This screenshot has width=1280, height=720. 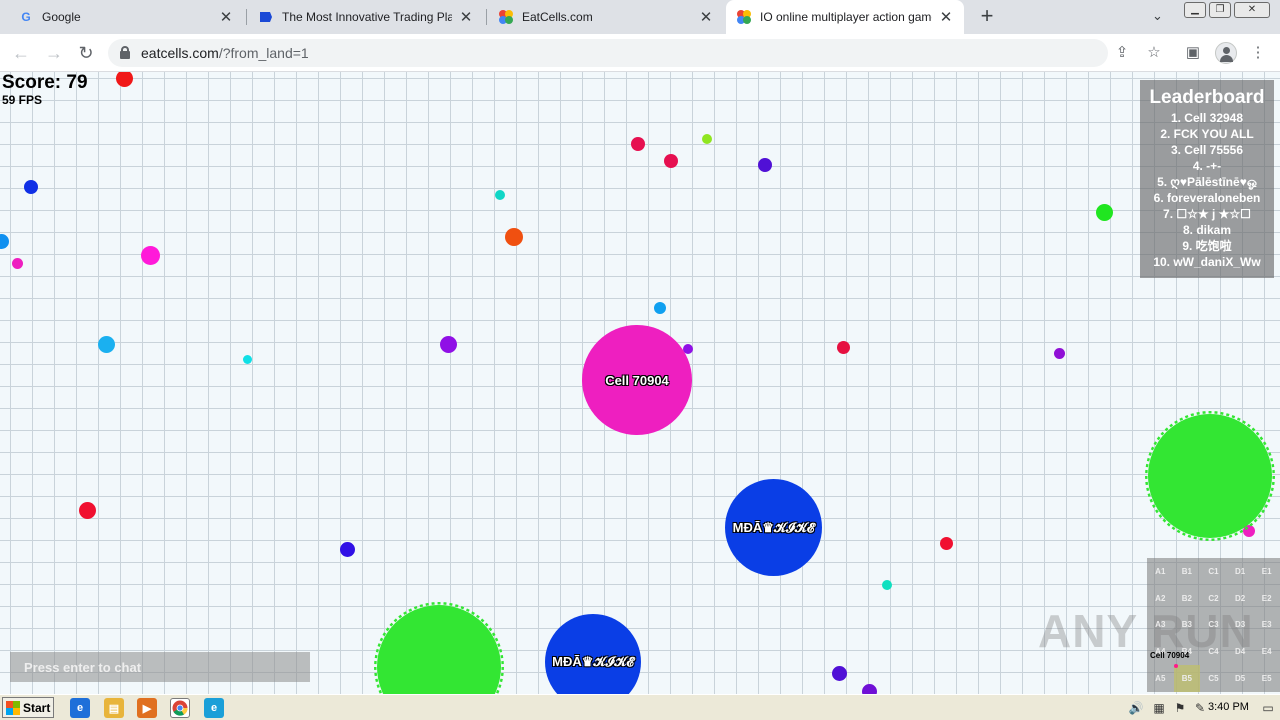 I want to click on minimap-cell-d5: D5, so click(x=1240, y=679).